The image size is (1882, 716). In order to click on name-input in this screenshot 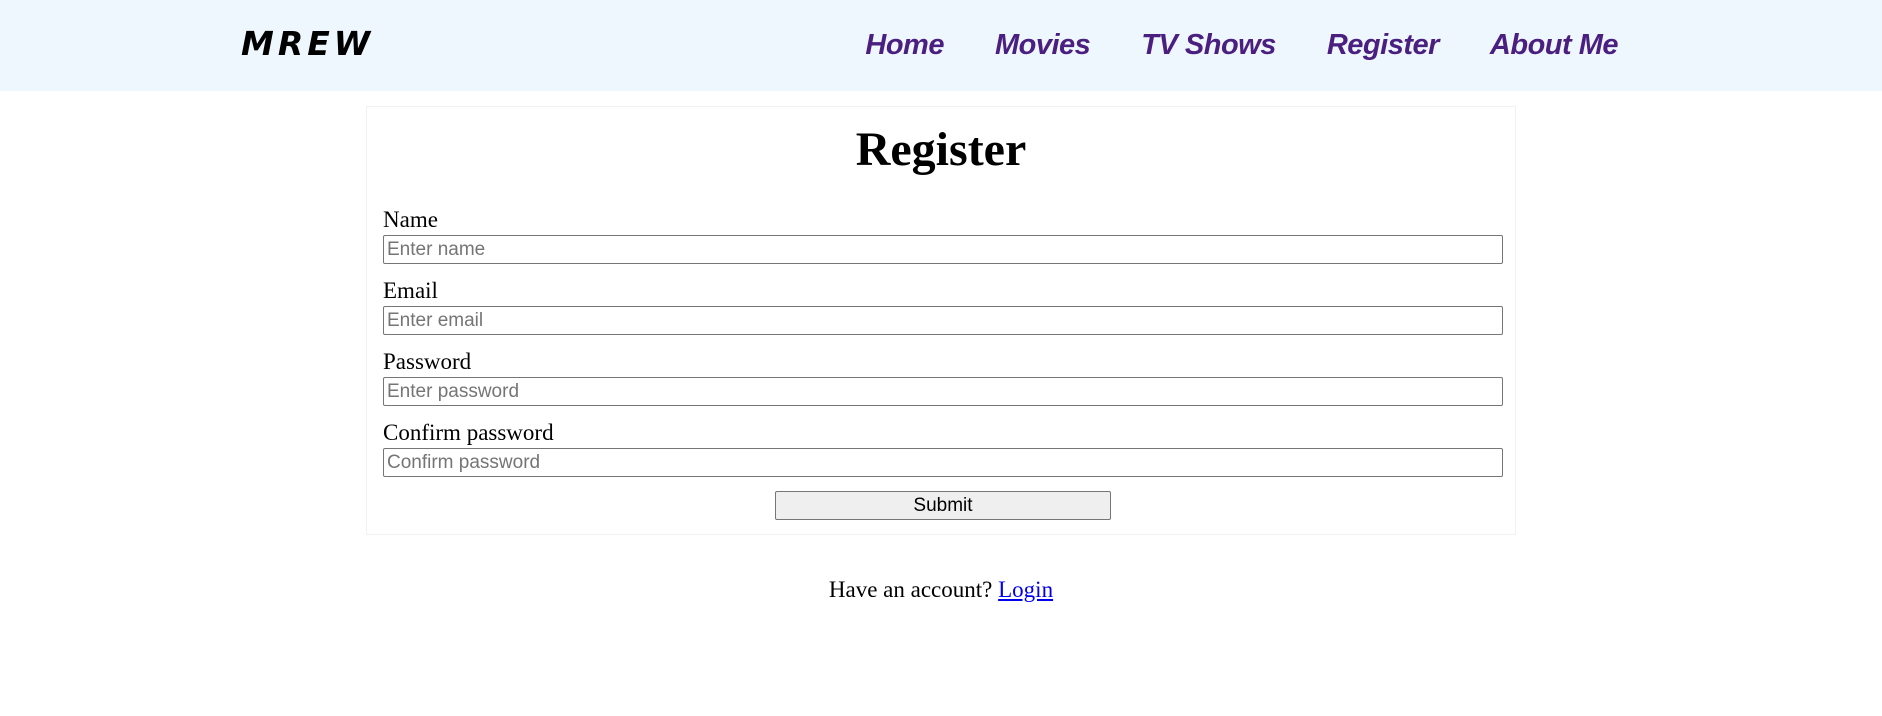, I will do `click(943, 249)`.